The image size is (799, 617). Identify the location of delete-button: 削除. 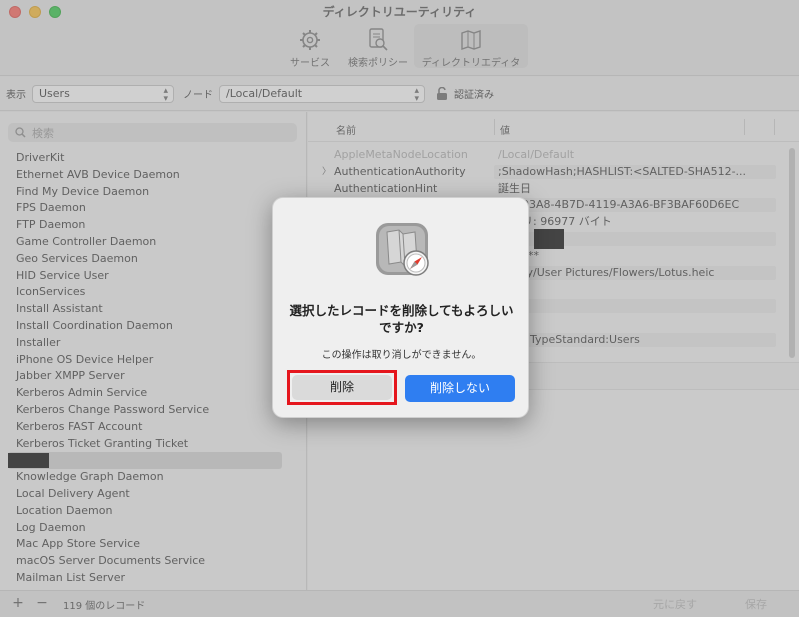
(342, 387).